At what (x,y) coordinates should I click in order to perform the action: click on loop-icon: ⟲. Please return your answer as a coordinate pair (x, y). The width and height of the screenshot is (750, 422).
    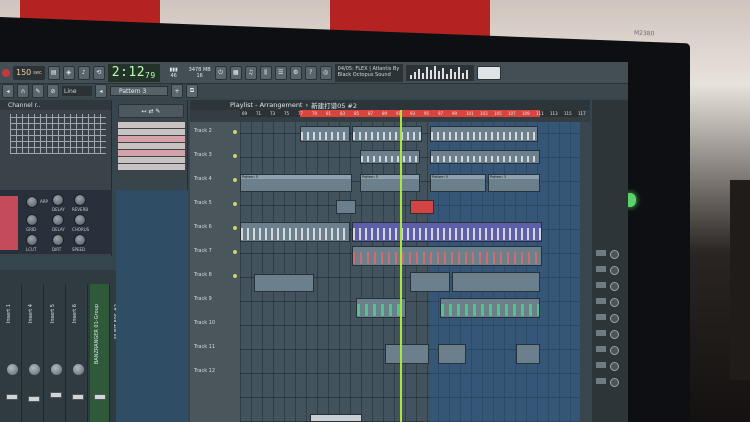
    Looking at the image, I should click on (98, 72).